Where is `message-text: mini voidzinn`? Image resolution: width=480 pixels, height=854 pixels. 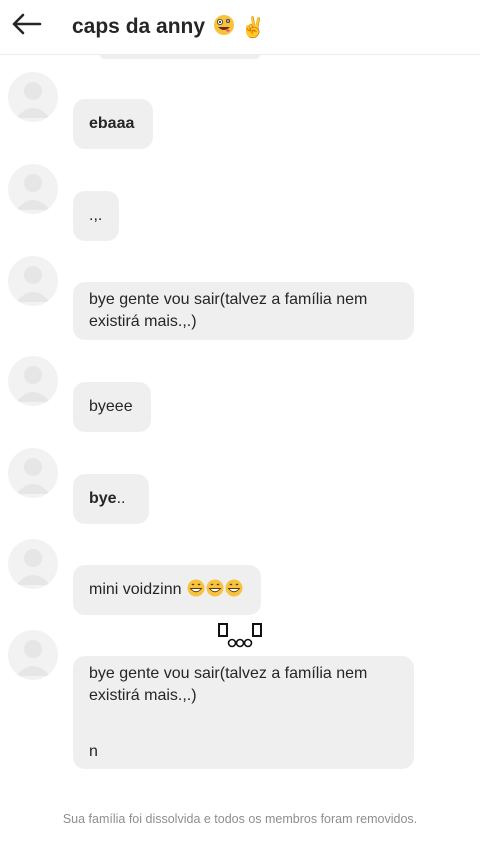 message-text: mini voidzinn is located at coordinates (135, 589).